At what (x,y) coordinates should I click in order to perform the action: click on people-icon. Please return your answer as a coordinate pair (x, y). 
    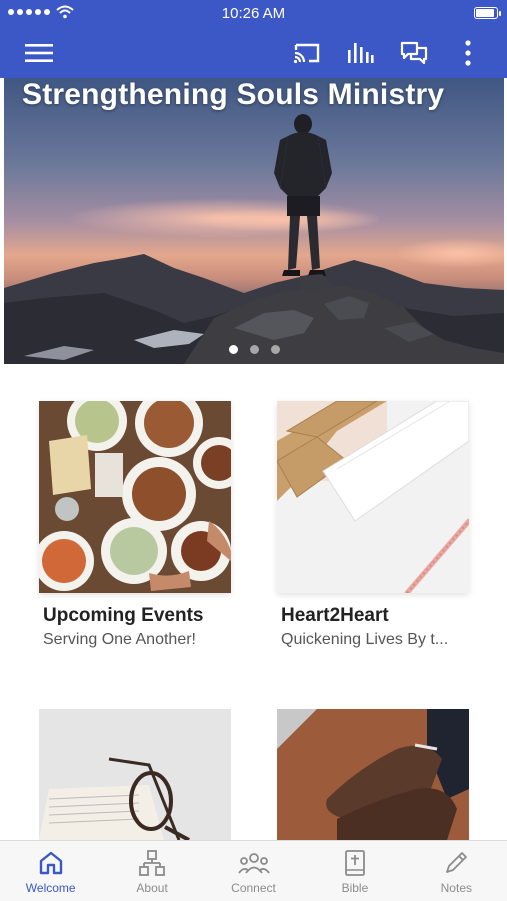
    Looking at the image, I should click on (253, 863).